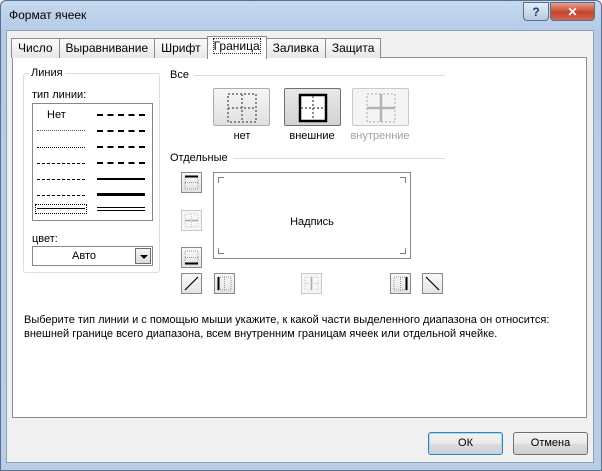  I want to click on line-style-dash-dot, so click(61, 179).